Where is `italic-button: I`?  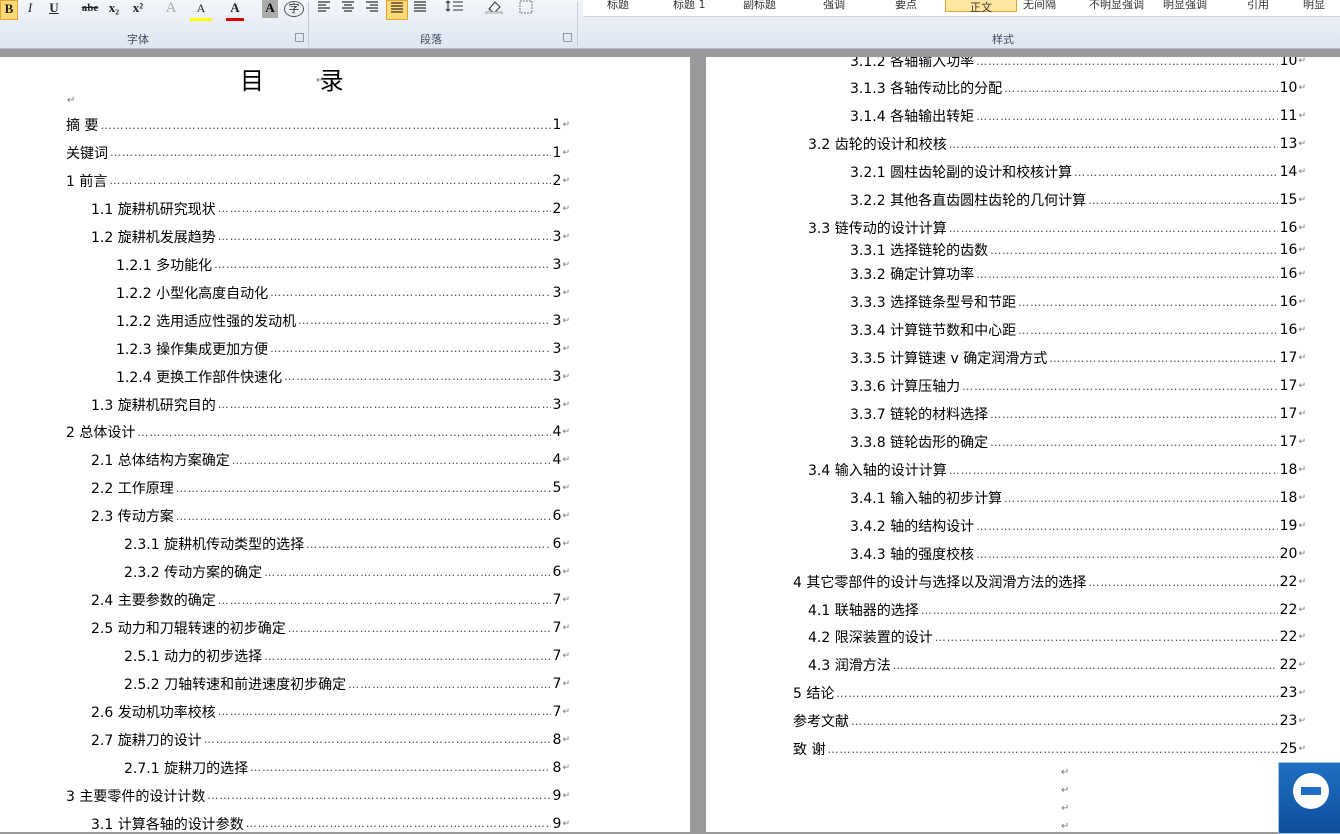
italic-button: I is located at coordinates (30, 9).